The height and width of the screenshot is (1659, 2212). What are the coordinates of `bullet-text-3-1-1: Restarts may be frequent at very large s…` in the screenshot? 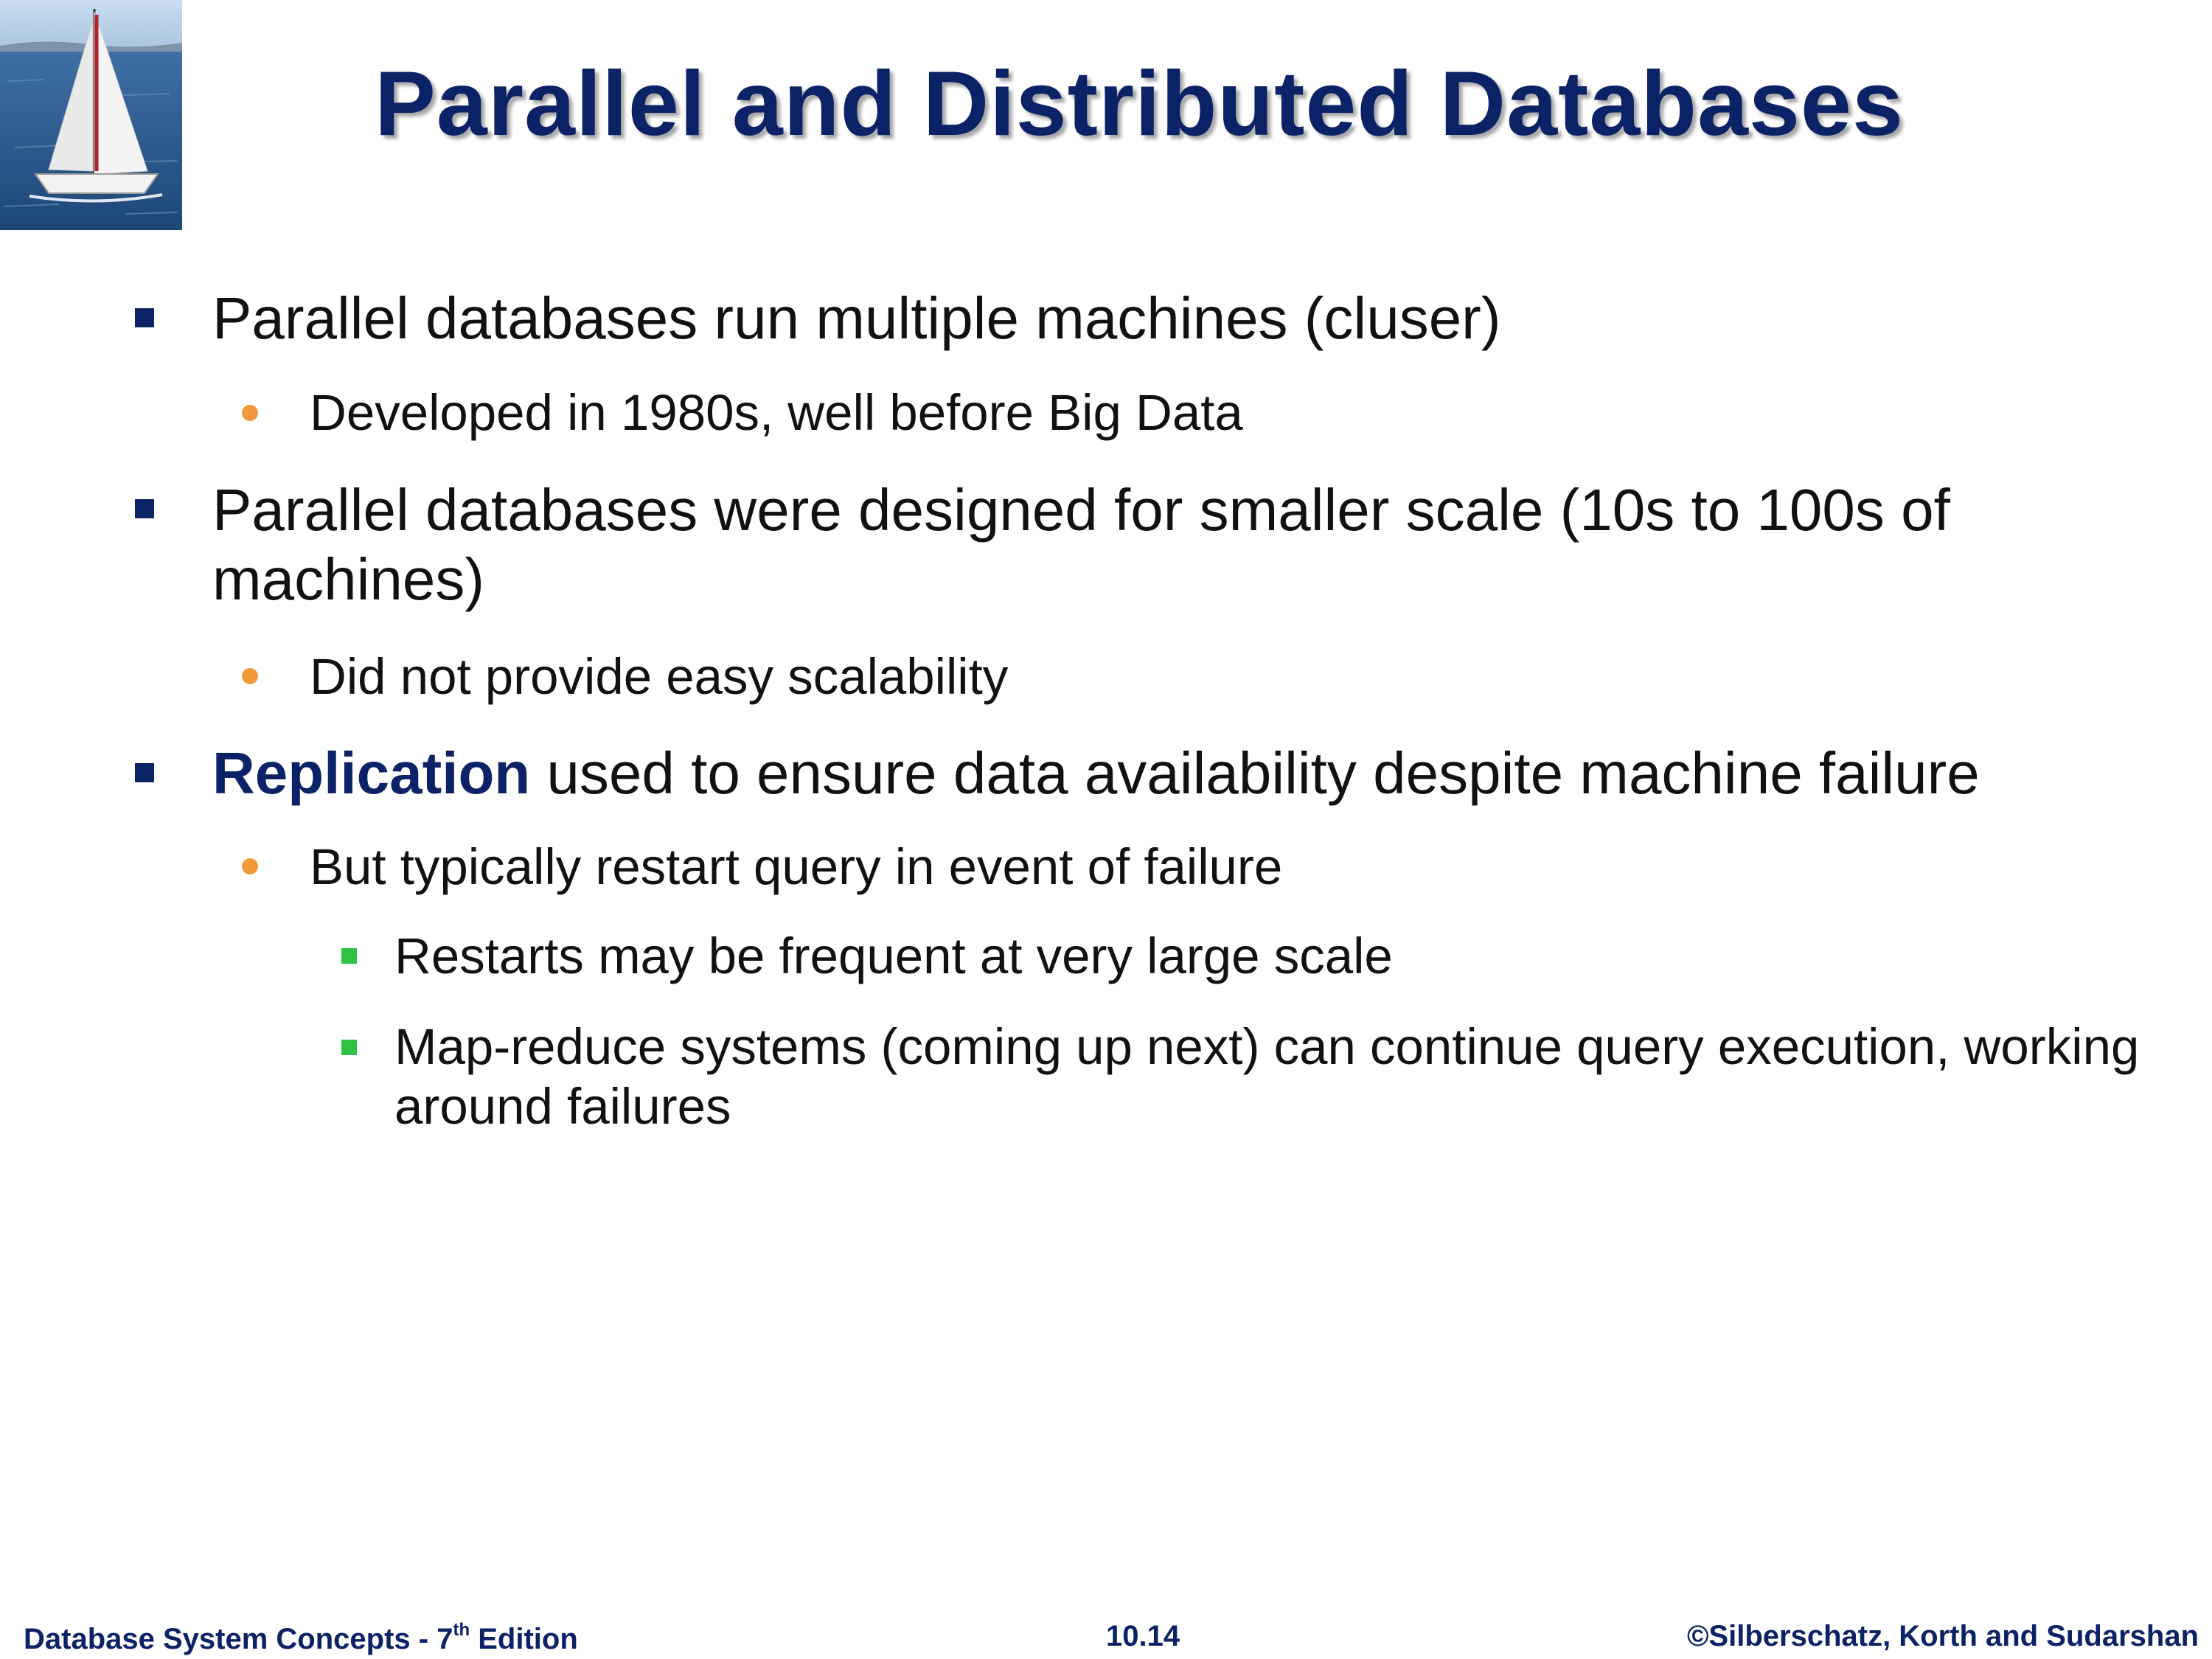 It's located at (893, 956).